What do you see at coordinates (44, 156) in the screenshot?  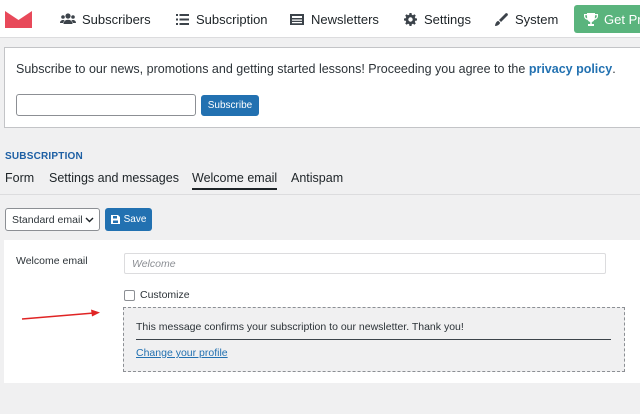 I see `section-title: SUBSCRIPTION` at bounding box center [44, 156].